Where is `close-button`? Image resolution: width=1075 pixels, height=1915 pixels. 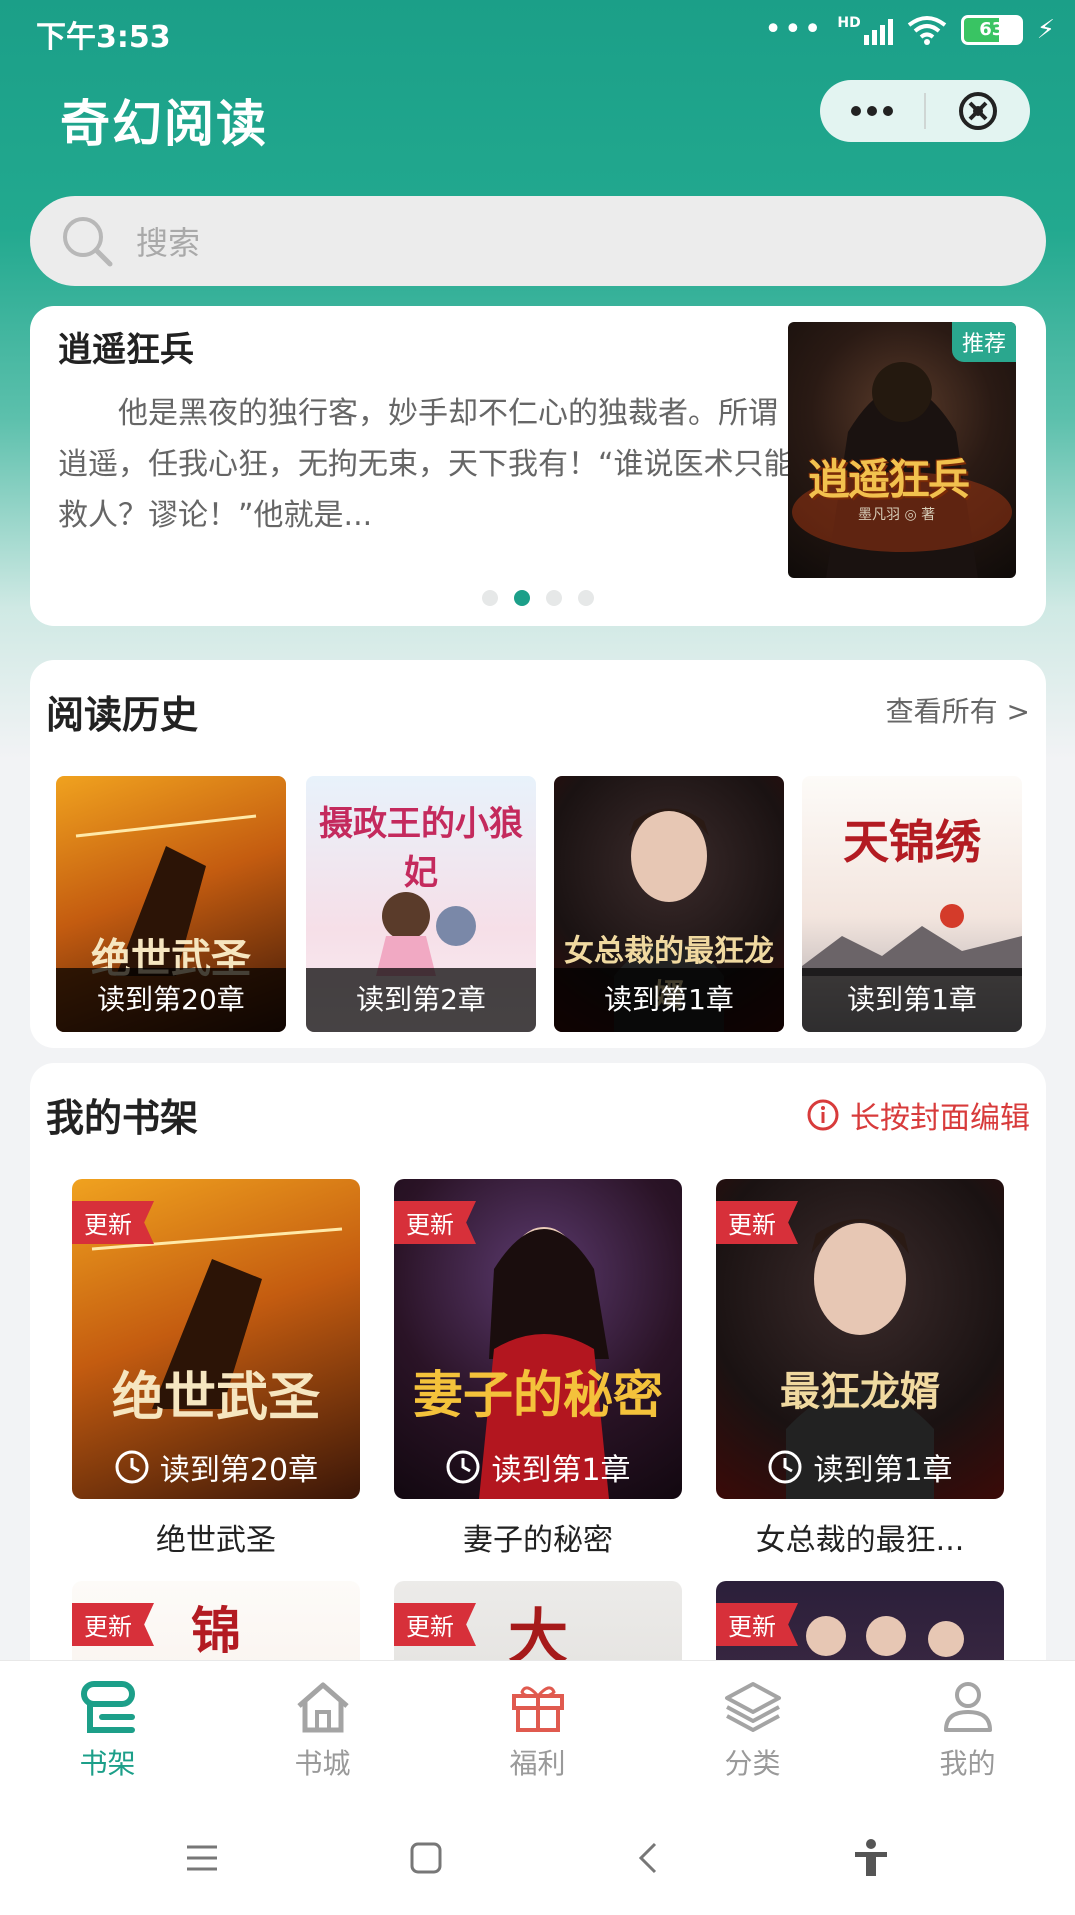
close-button is located at coordinates (978, 111).